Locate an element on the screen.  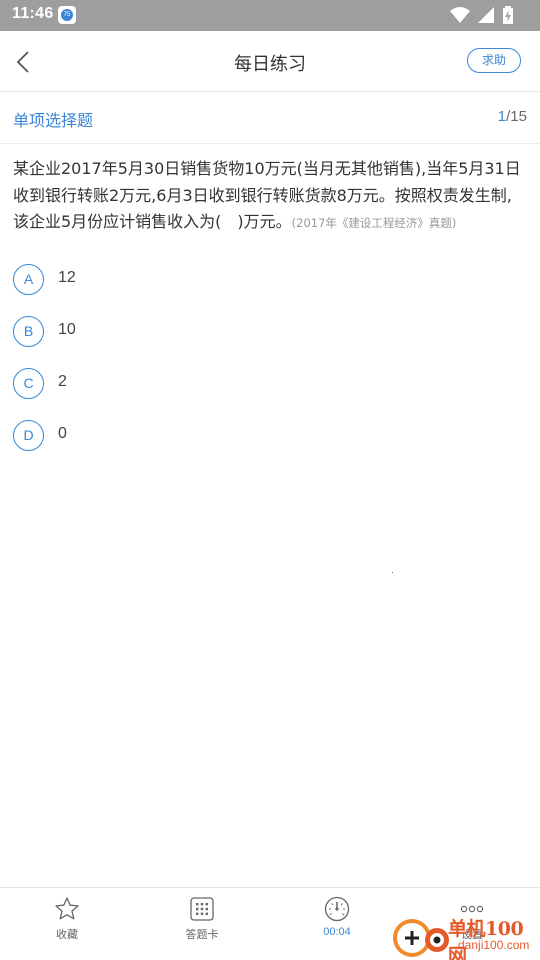
option-c: C 2 is located at coordinates (263, 384).